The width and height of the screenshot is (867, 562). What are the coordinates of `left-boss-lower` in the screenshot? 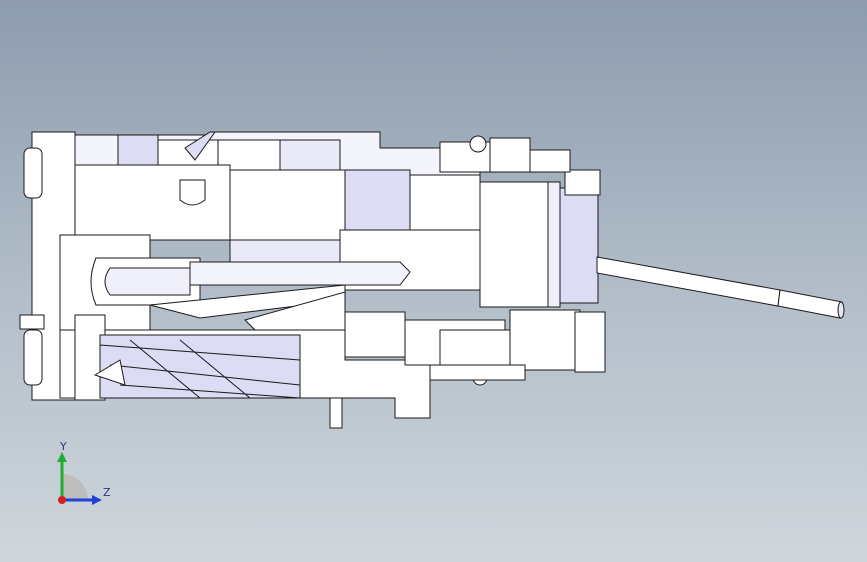 It's located at (33, 357).